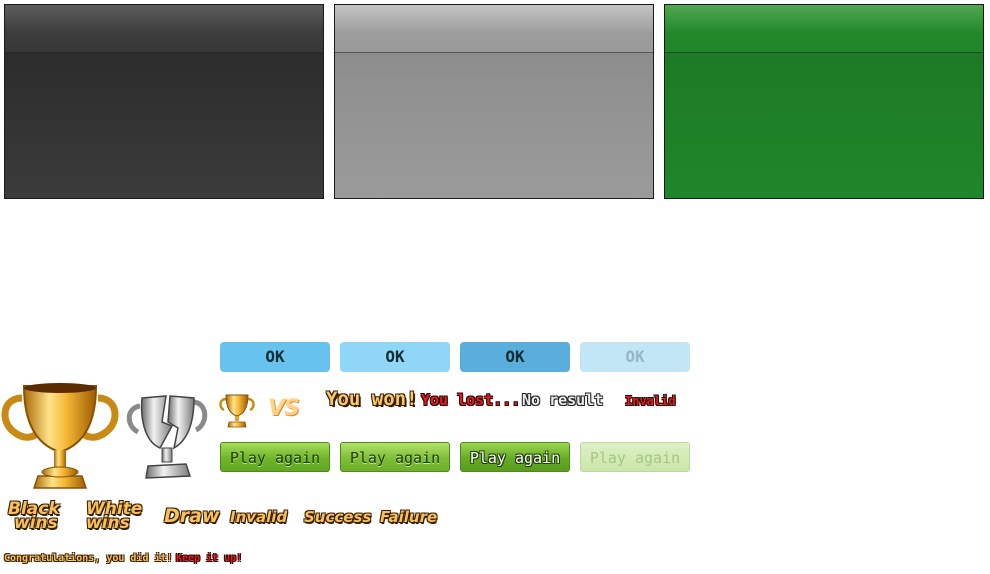 The width and height of the screenshot is (990, 574). What do you see at coordinates (563, 400) in the screenshot?
I see `no-result-text: No result` at bounding box center [563, 400].